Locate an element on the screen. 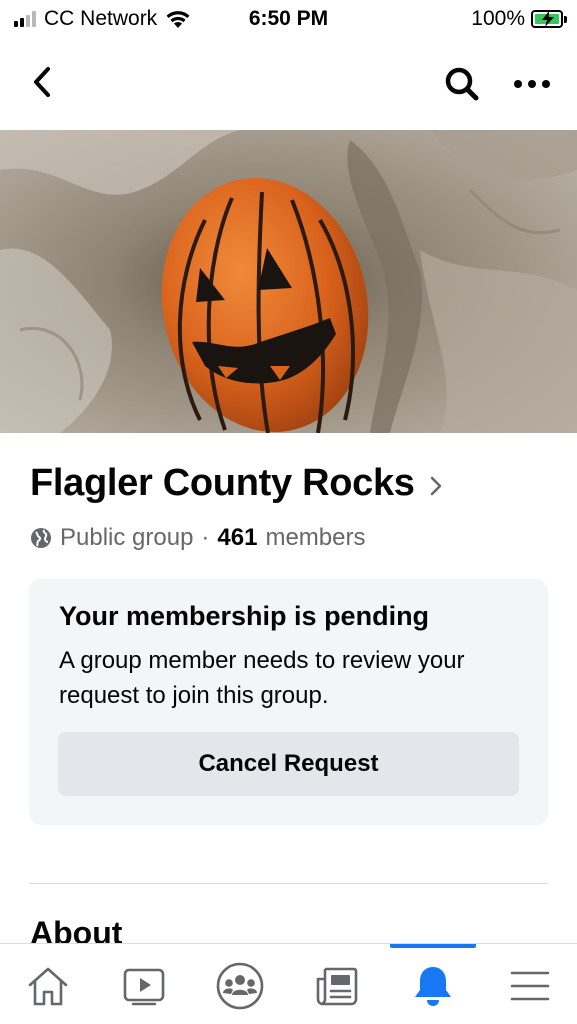  member-count: 461 is located at coordinates (237, 537).